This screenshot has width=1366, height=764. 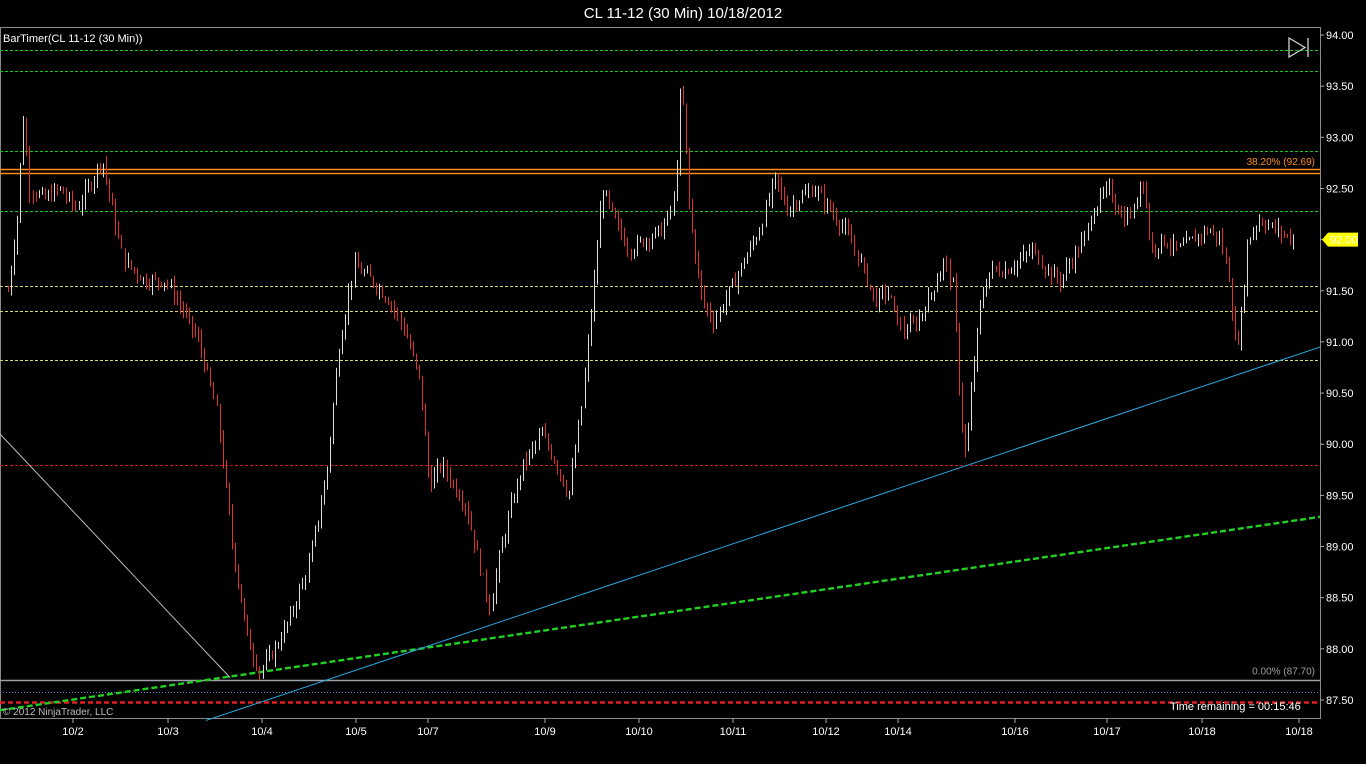 What do you see at coordinates (1340, 496) in the screenshot?
I see `y-tick-label: 89.50` at bounding box center [1340, 496].